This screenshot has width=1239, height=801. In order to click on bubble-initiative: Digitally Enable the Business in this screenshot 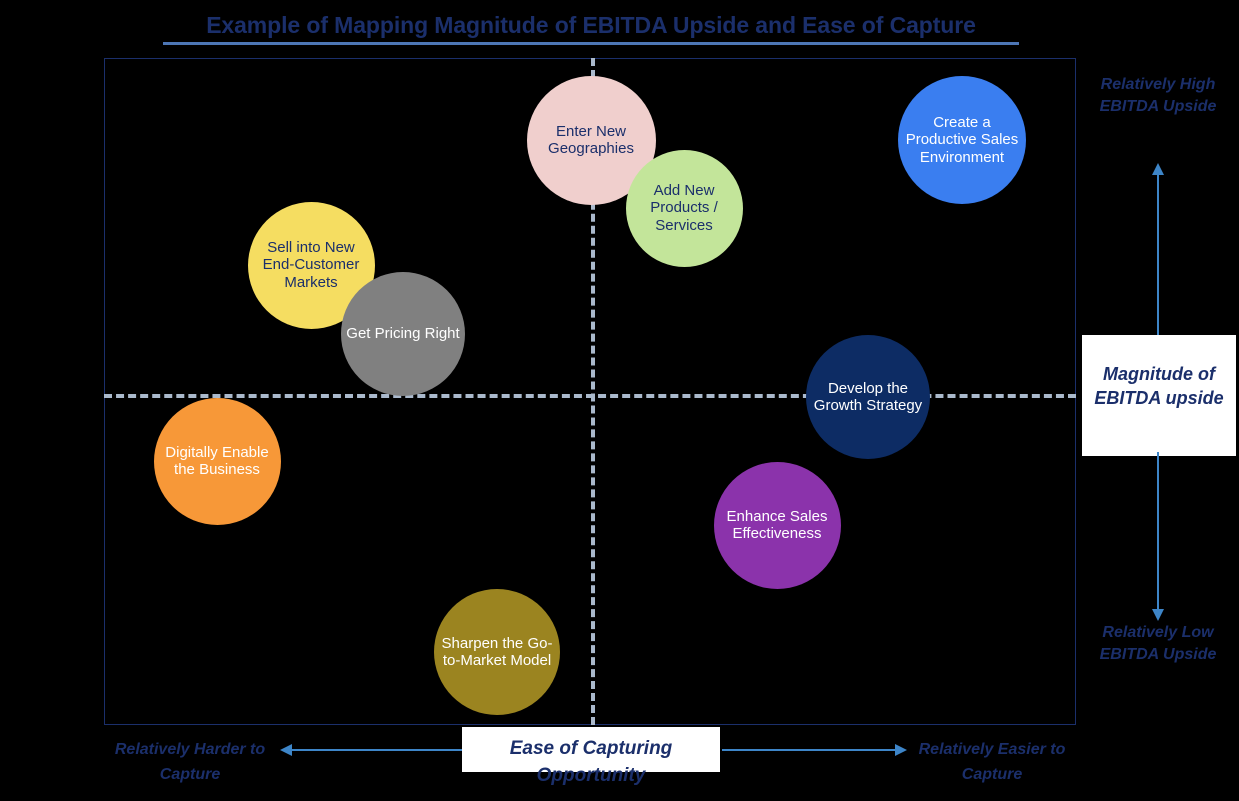, I will do `click(217, 461)`.